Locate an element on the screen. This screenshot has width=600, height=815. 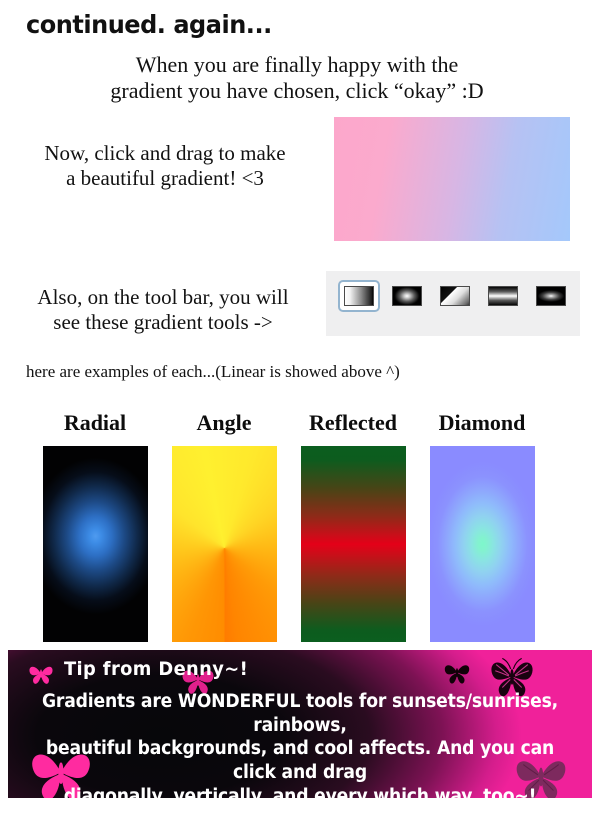
radial-gradient-icon is located at coordinates (407, 296).